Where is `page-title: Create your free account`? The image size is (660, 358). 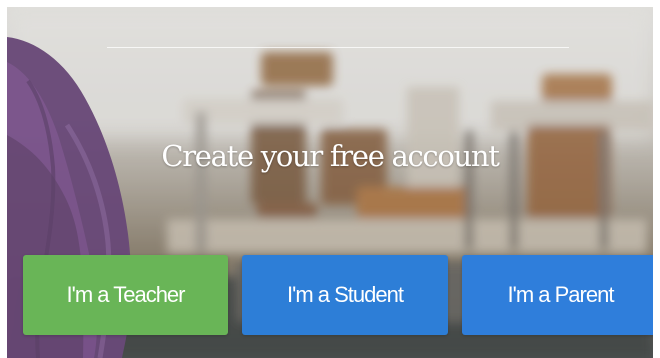
page-title: Create your free account is located at coordinates (330, 156).